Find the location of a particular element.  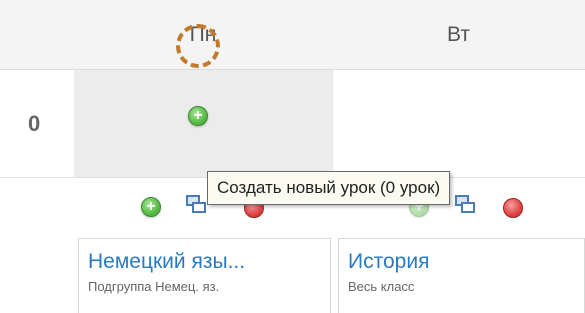

highlight-ring is located at coordinates (198, 46).